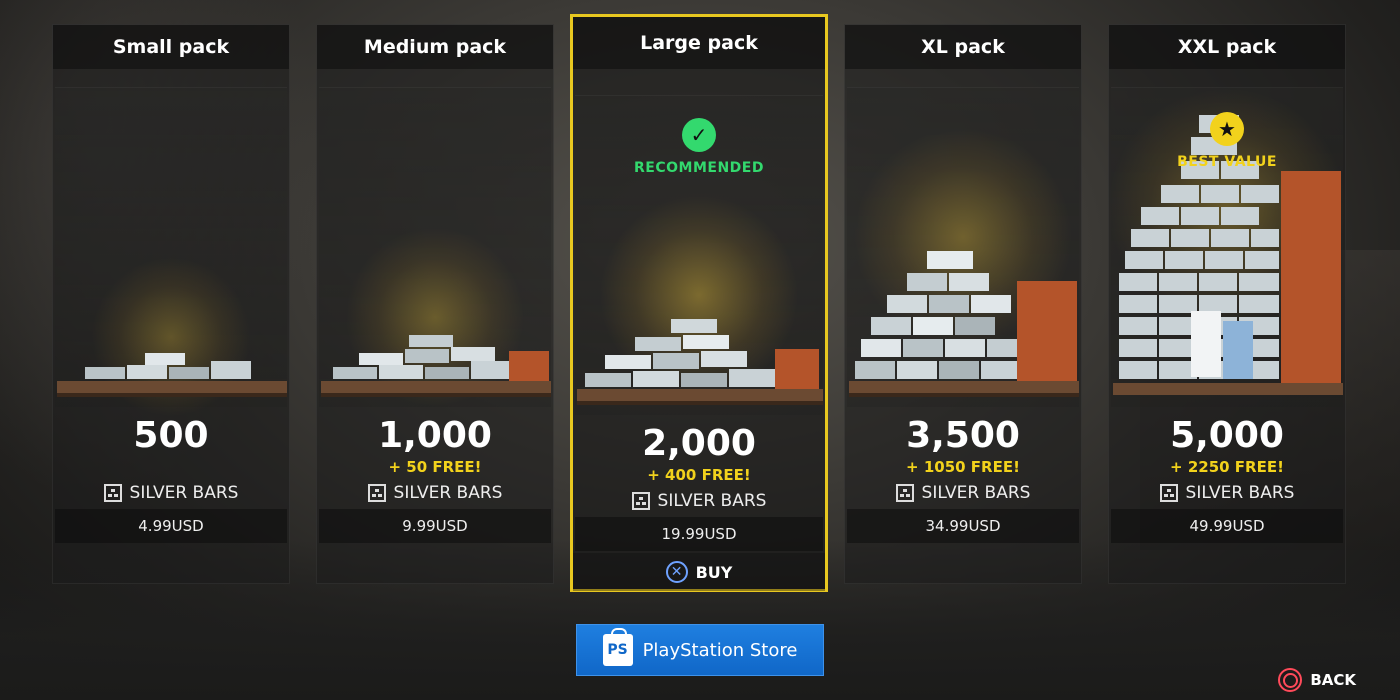  Describe the element at coordinates (435, 467) in the screenshot. I see `pack-bonus: + 50 FREE!` at that location.